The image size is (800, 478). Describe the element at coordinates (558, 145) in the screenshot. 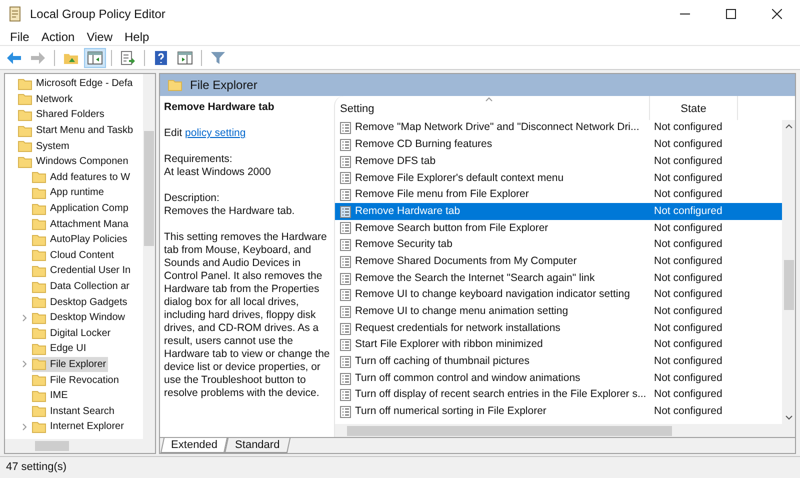

I see `table-row: Remove CD Burning features Not configured` at that location.